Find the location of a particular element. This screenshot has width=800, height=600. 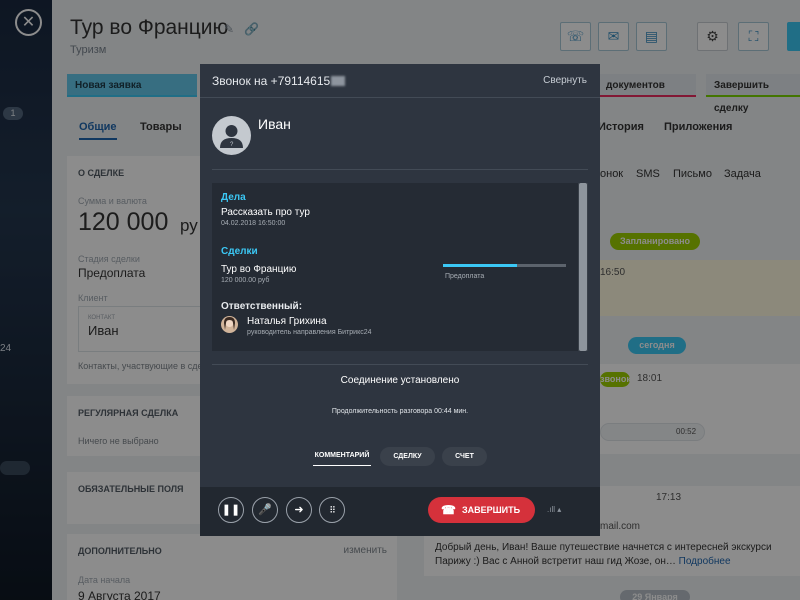

call-duration: Продолжительность разговора 00:44 мин. is located at coordinates (400, 411).